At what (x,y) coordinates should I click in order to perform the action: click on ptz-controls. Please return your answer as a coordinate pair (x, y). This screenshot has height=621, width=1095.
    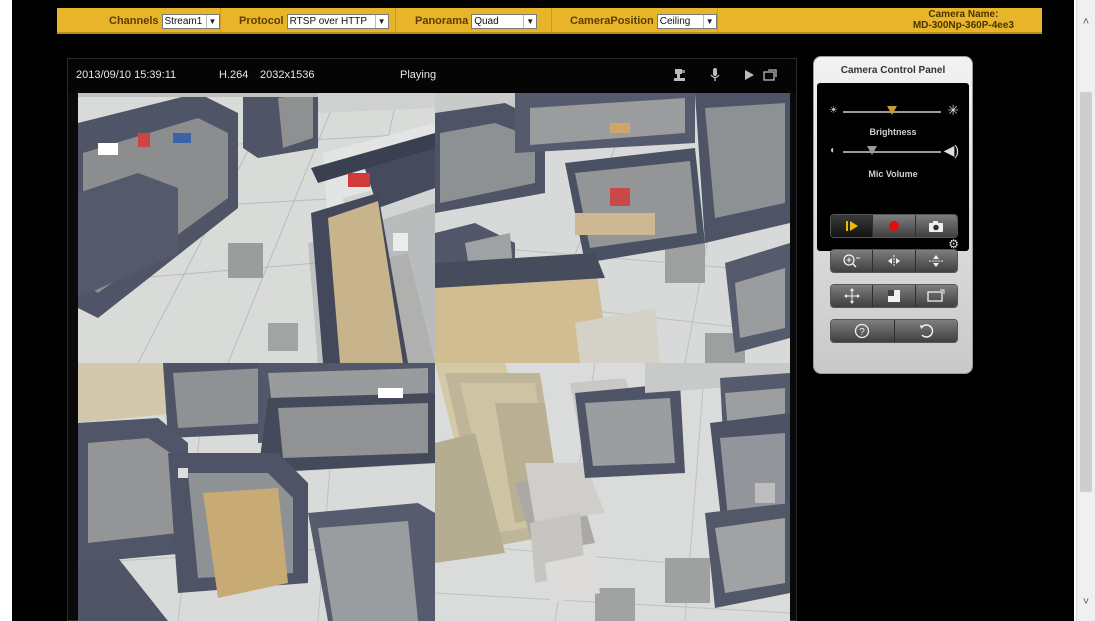
    Looking at the image, I should click on (894, 296).